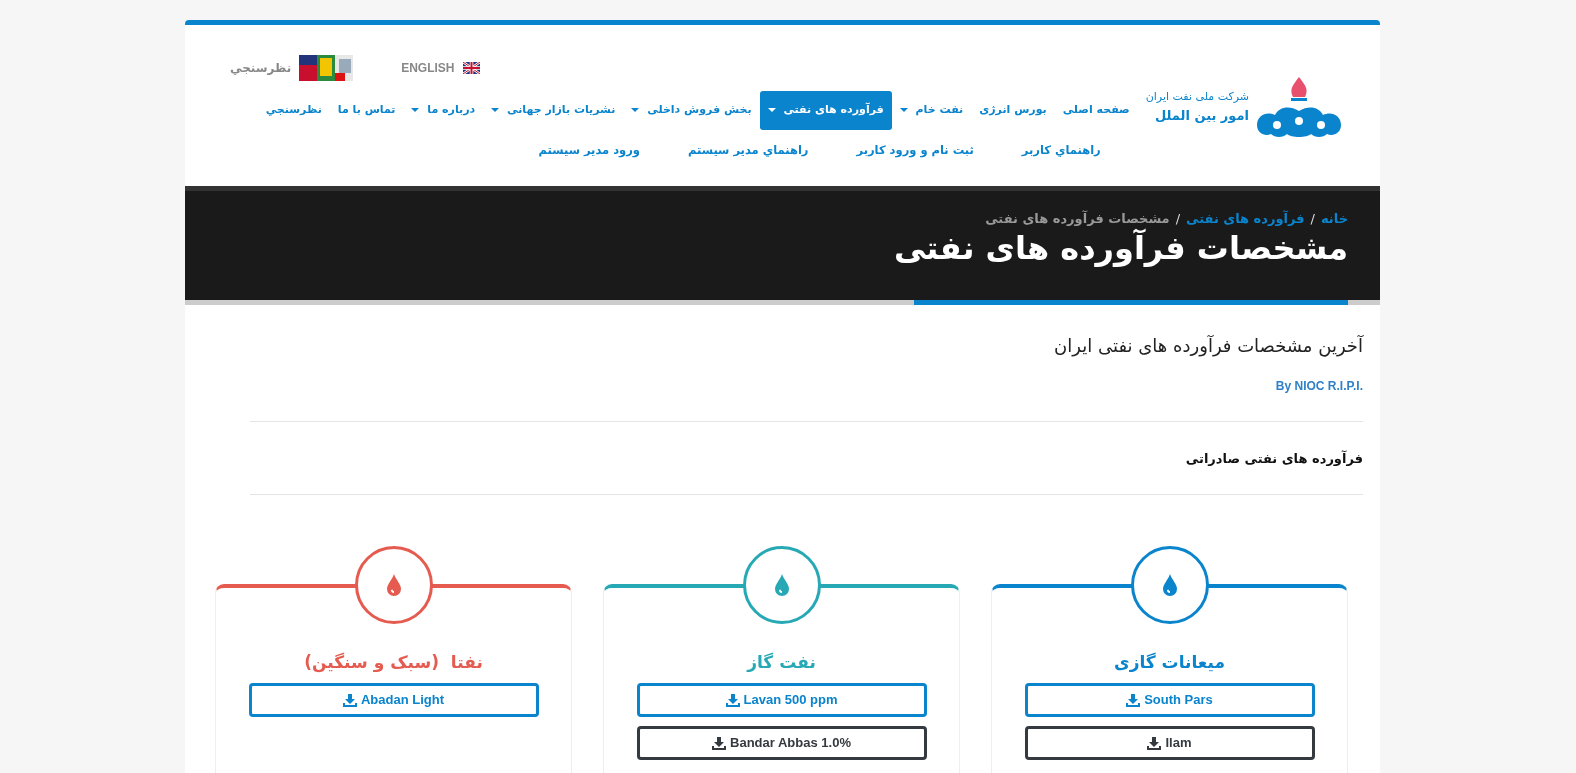 Image resolution: width=1576 pixels, height=773 pixels. Describe the element at coordinates (915, 150) in the screenshot. I see `nav-link: ثبت نام و ورود کاربر` at that location.